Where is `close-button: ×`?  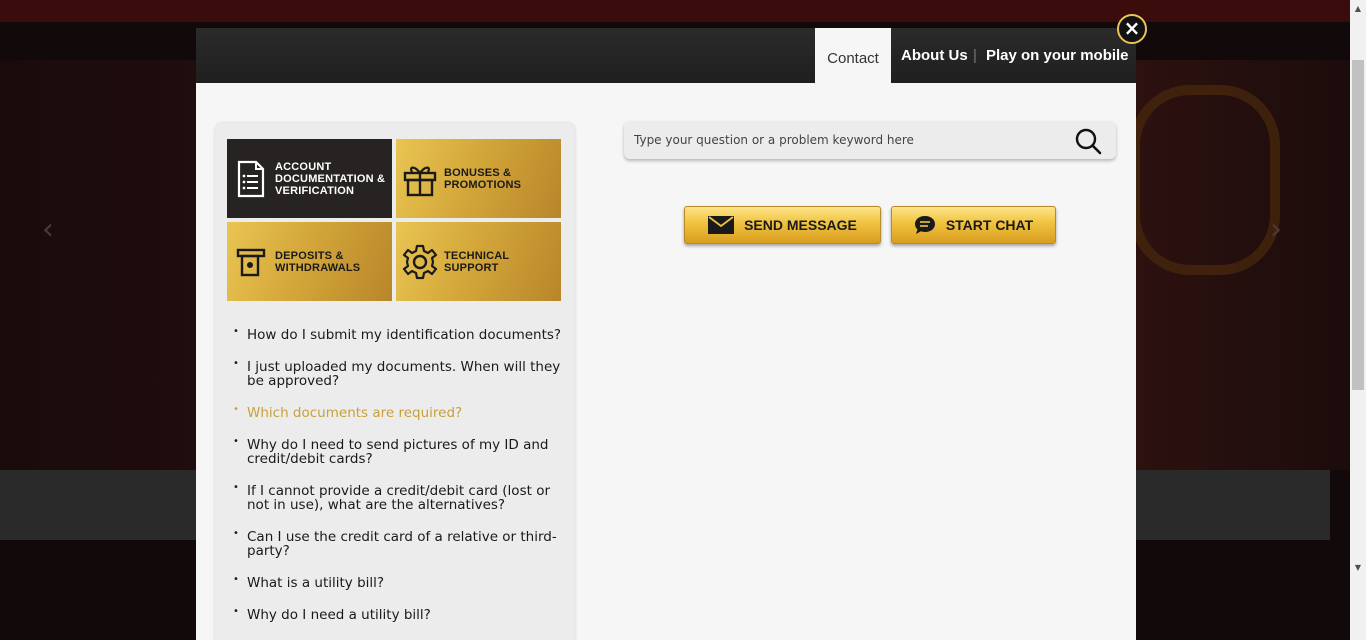
close-button: × is located at coordinates (1132, 29).